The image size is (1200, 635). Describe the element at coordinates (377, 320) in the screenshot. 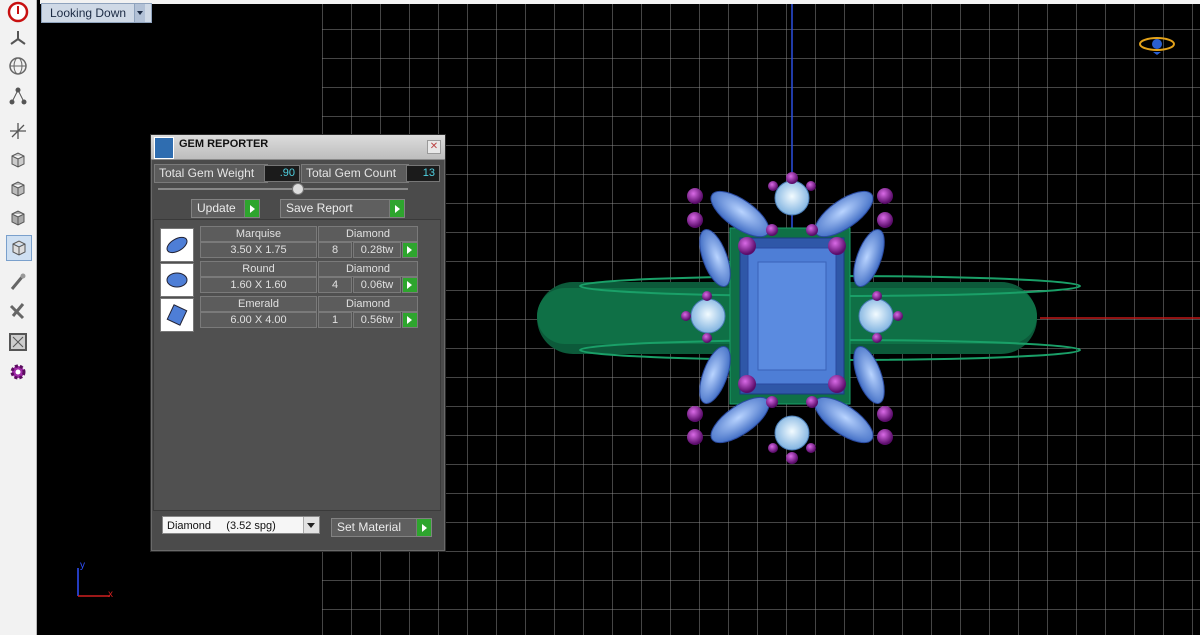

I see `gem-weight: 0.56tw` at that location.